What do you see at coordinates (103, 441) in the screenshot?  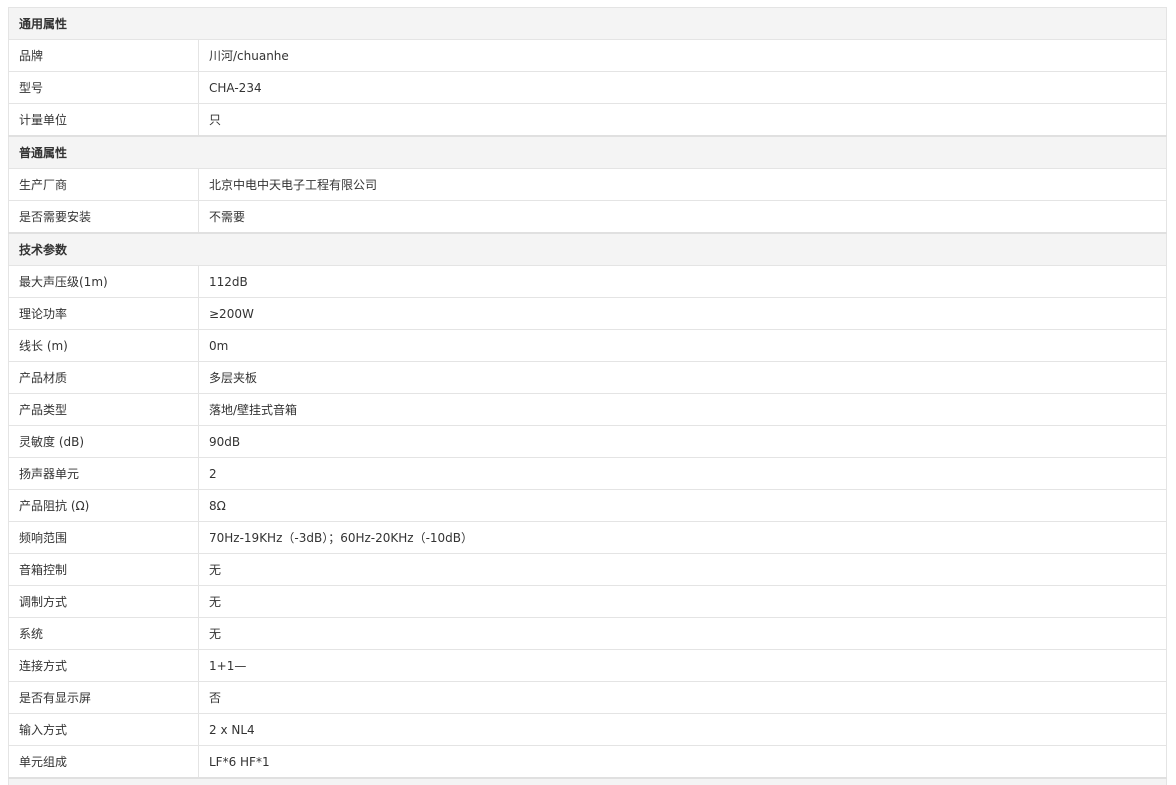 I see `prop-name: 灵敏度 (dB)` at bounding box center [103, 441].